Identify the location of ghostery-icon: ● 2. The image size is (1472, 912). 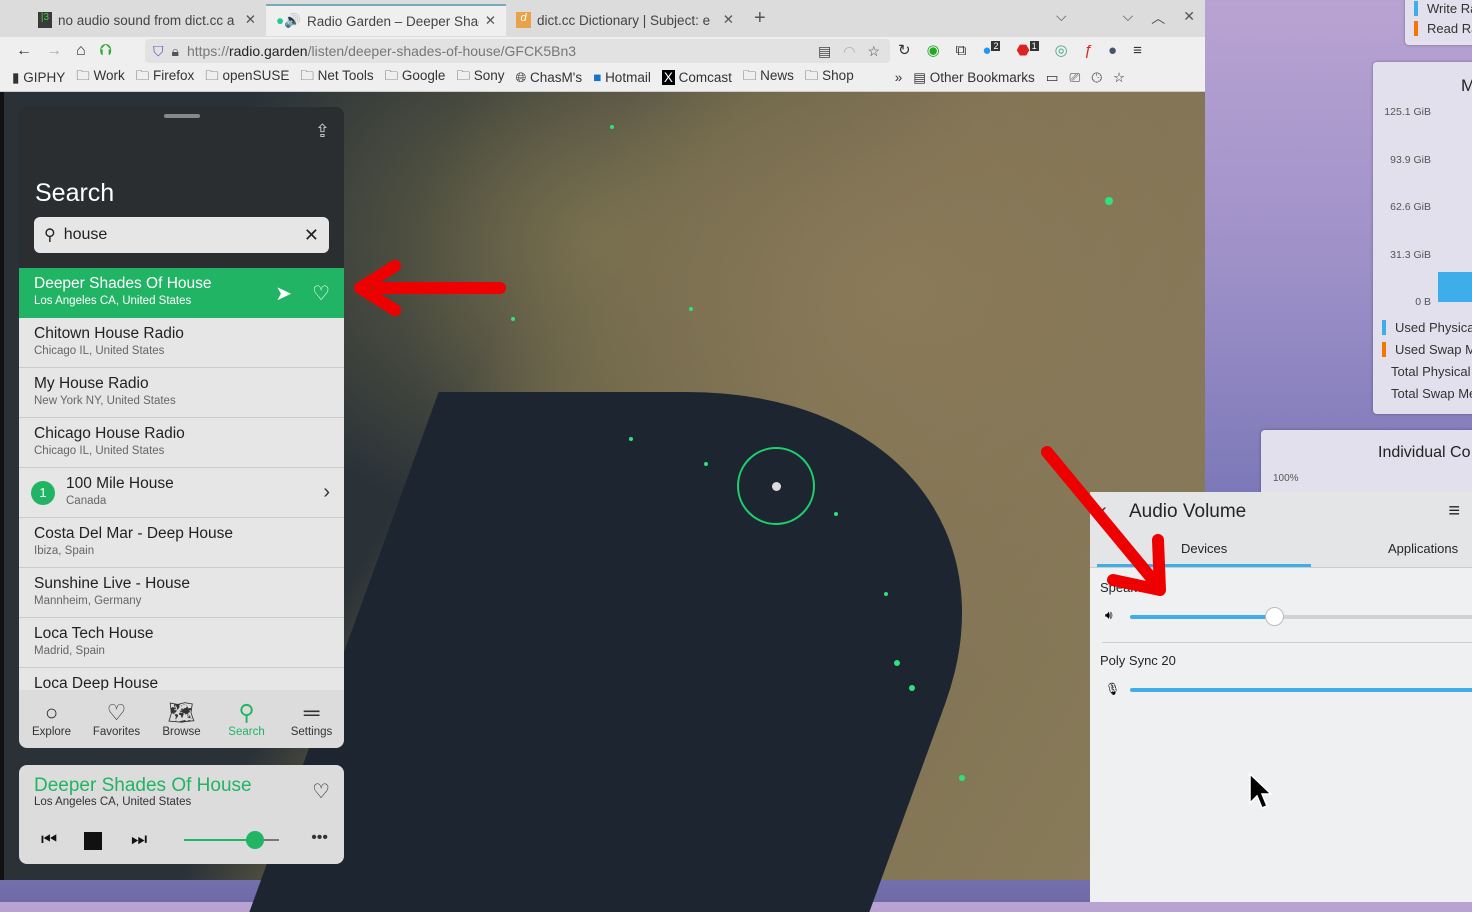
(991, 50).